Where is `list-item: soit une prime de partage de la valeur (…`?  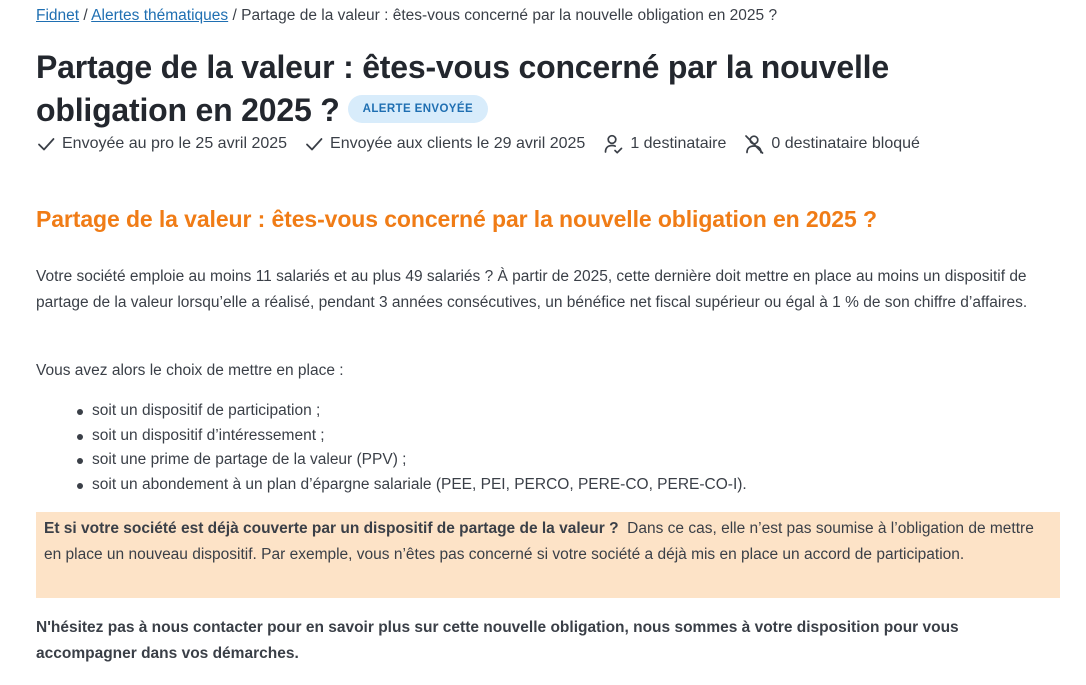 list-item: soit une prime de partage de la valeur (… is located at coordinates (401, 460).